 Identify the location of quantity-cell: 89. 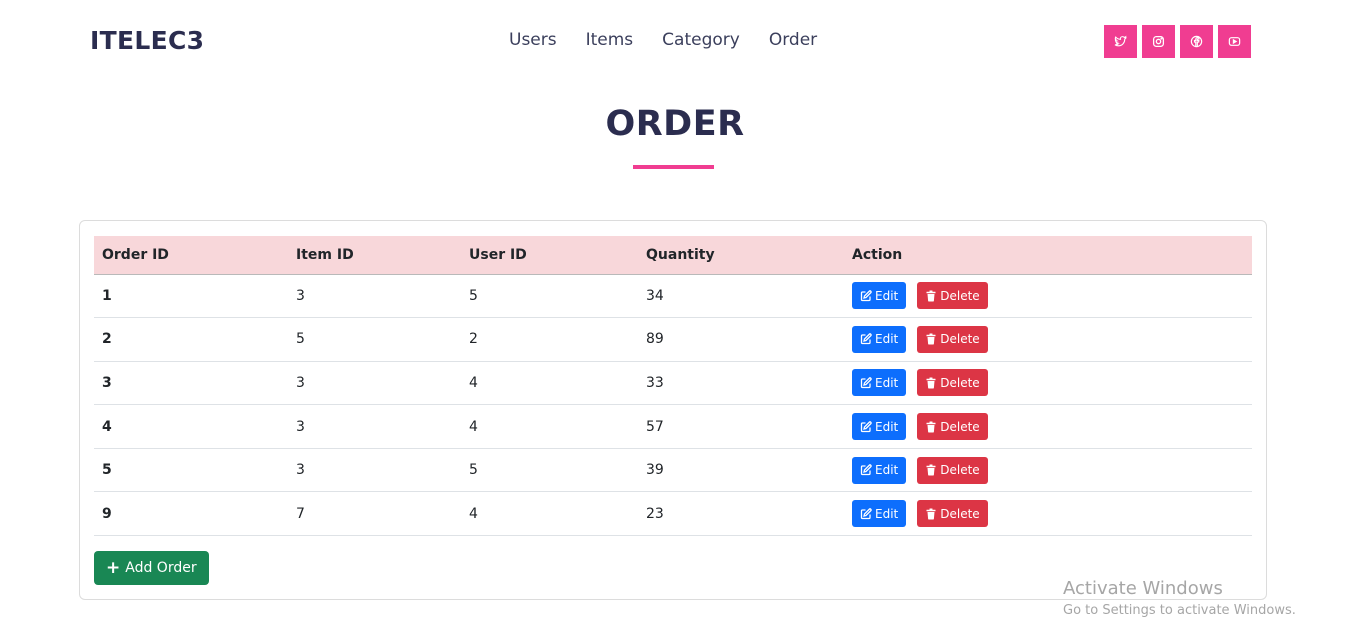
(741, 339).